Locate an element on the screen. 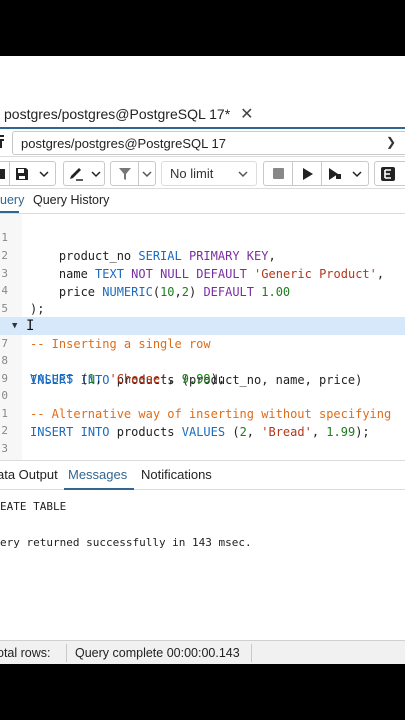 The image size is (405, 720). chevron-down-icon: ▼ is located at coordinates (14, 326).